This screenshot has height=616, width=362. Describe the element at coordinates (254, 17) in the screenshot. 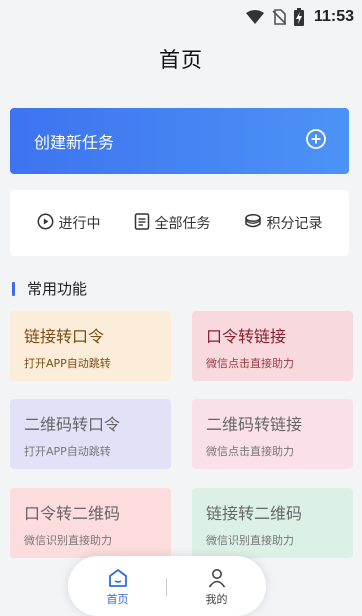

I see `wifi-icon` at that location.